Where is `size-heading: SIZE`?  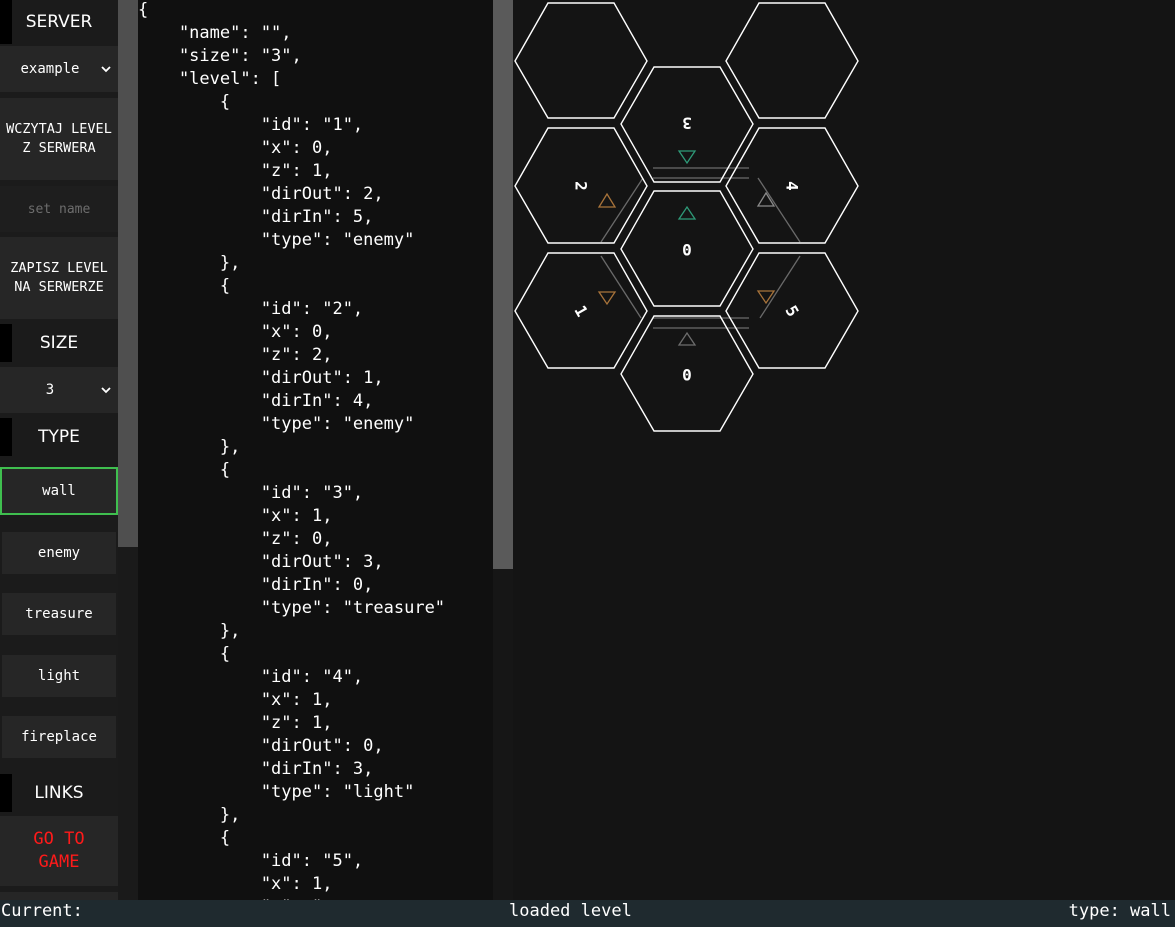
size-heading: SIZE is located at coordinates (59, 343).